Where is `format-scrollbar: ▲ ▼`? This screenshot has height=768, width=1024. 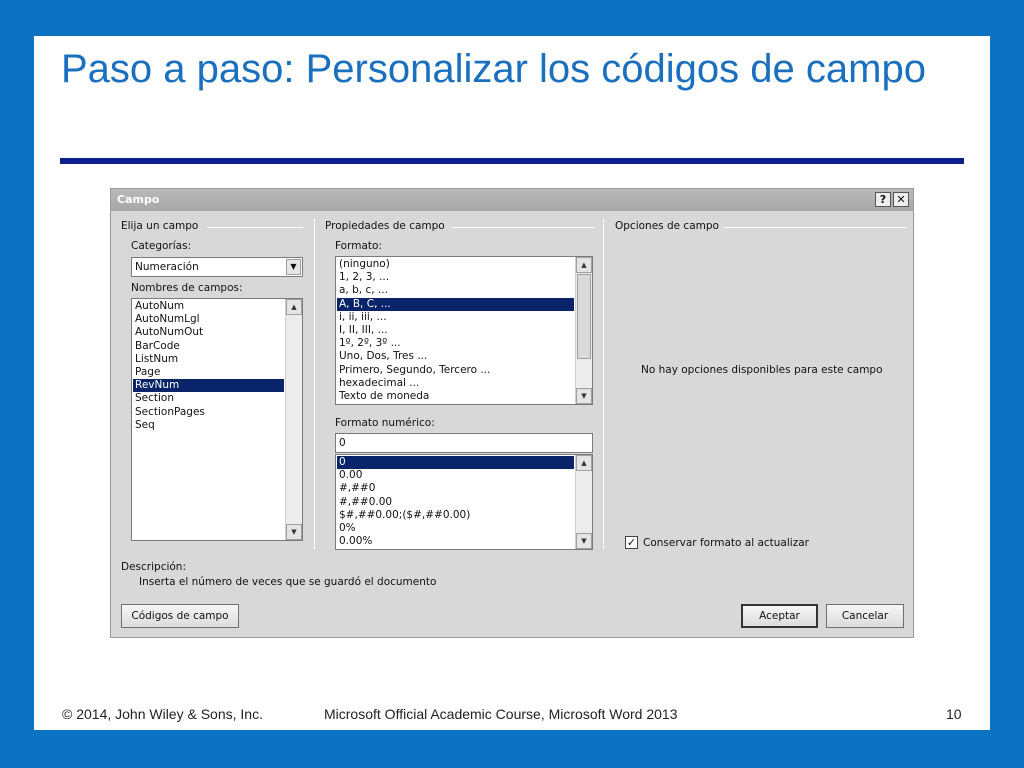
format-scrollbar: ▲ ▼ is located at coordinates (583, 330).